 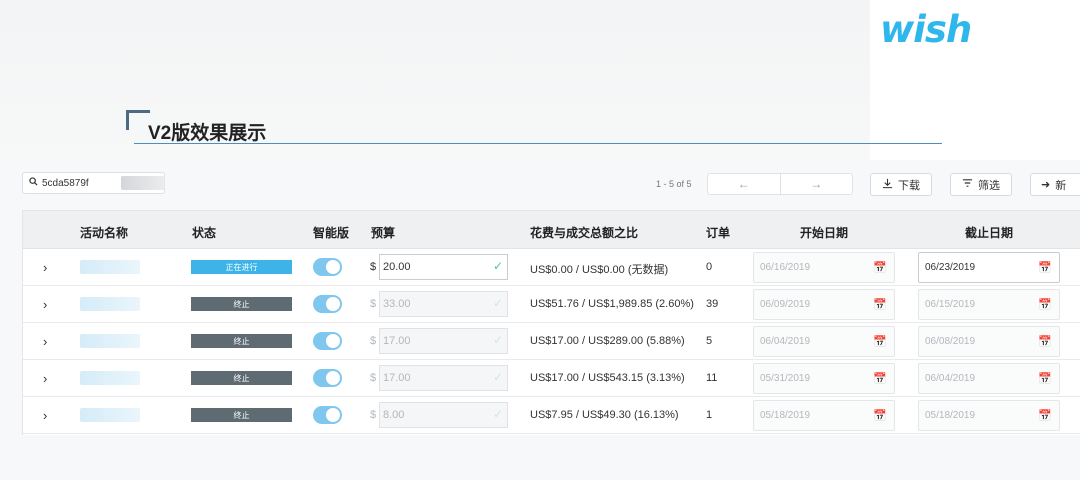 I want to click on start-date-value: 06/16/2019, so click(x=785, y=267).